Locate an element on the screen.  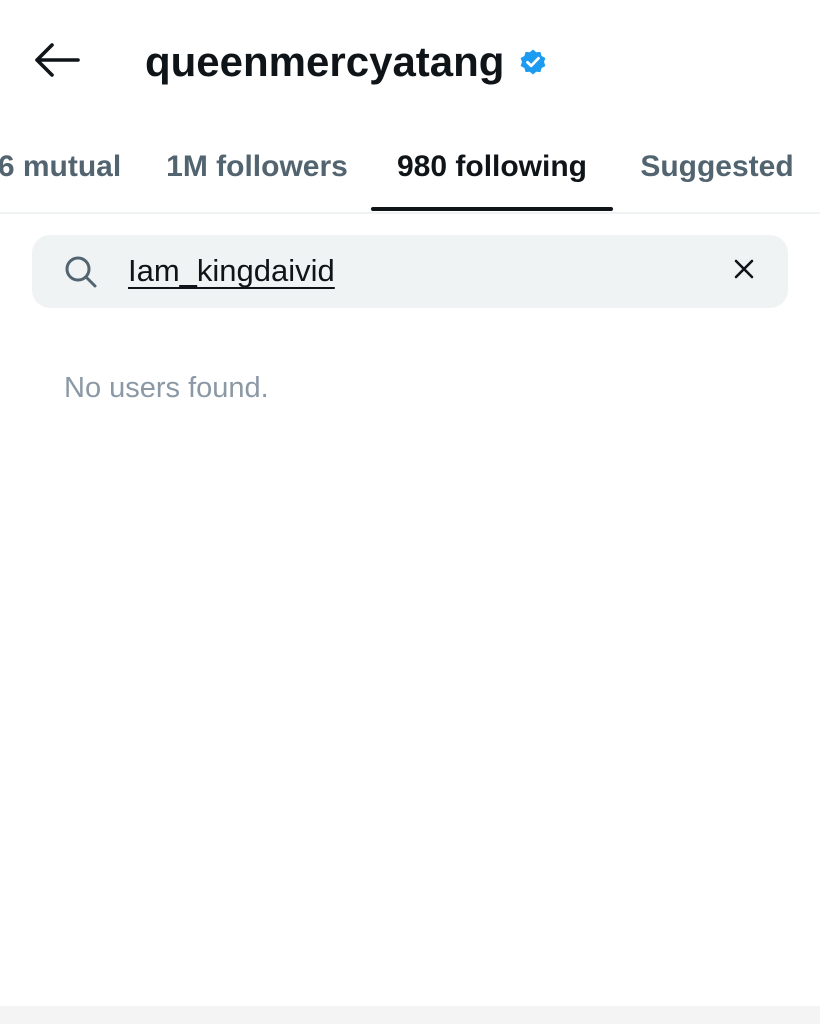
verified-badge-icon is located at coordinates (533, 62).